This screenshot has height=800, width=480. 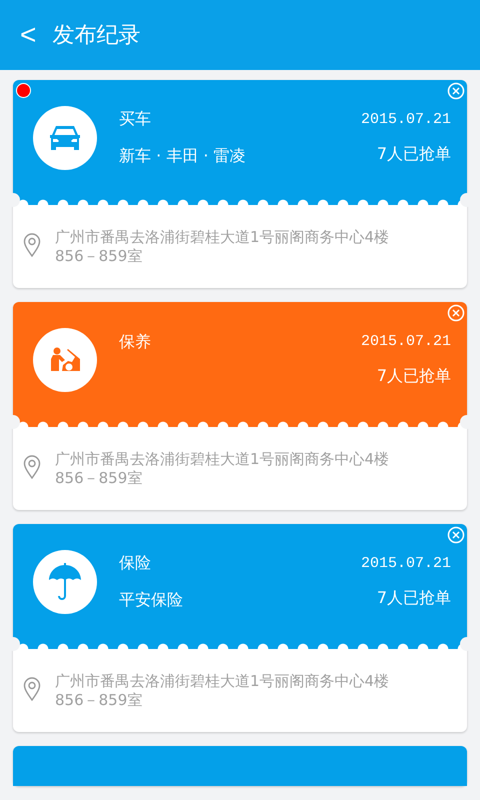 What do you see at coordinates (151, 600) in the screenshot?
I see `detail-text: 平安保险` at bounding box center [151, 600].